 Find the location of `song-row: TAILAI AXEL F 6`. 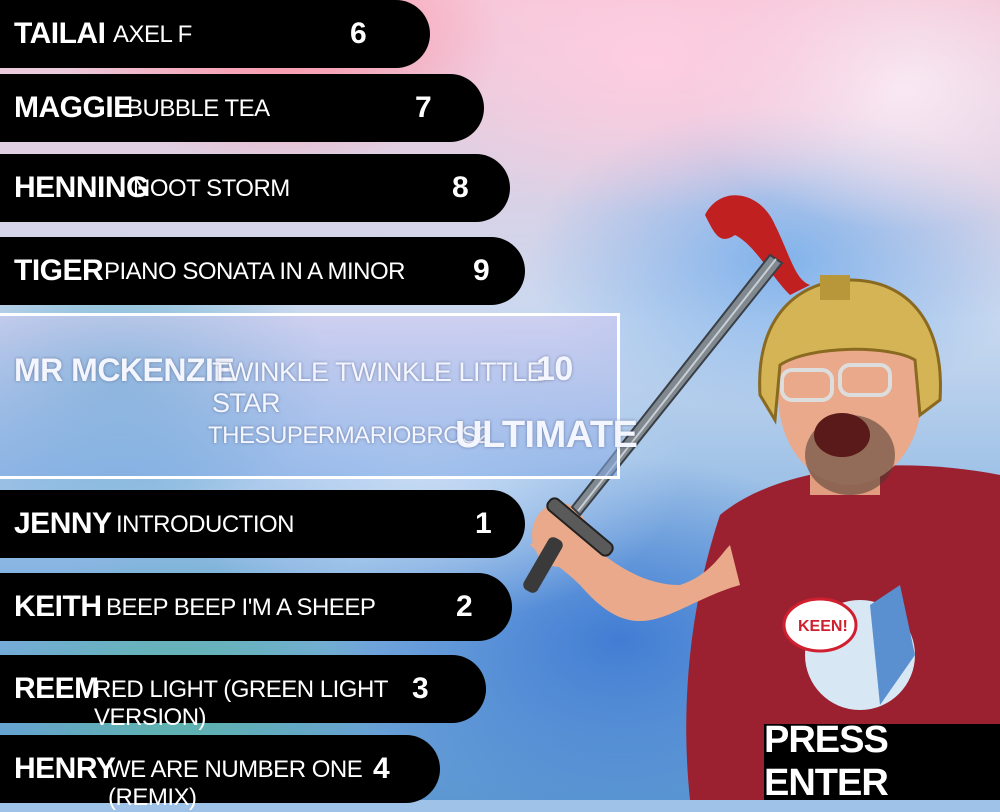

song-row: TAILAI AXEL F 6 is located at coordinates (215, 34).